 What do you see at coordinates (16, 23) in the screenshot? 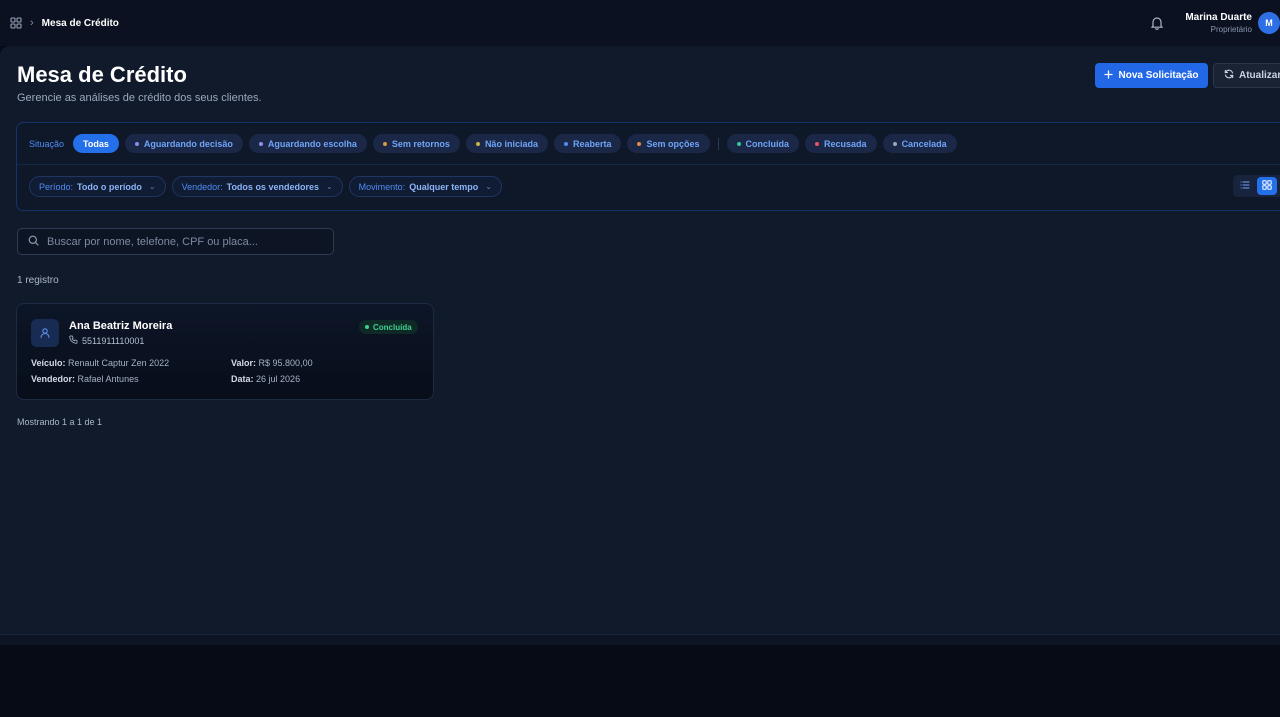
I see `apps-grid-icon` at bounding box center [16, 23].